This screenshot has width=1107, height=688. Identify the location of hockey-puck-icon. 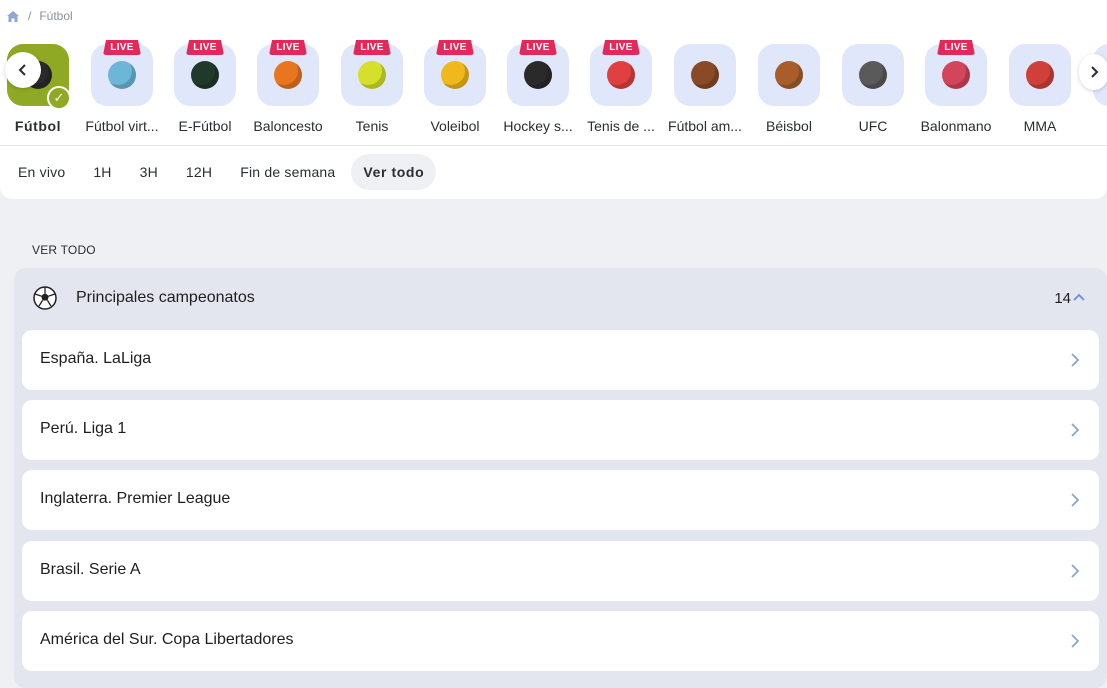
(538, 75).